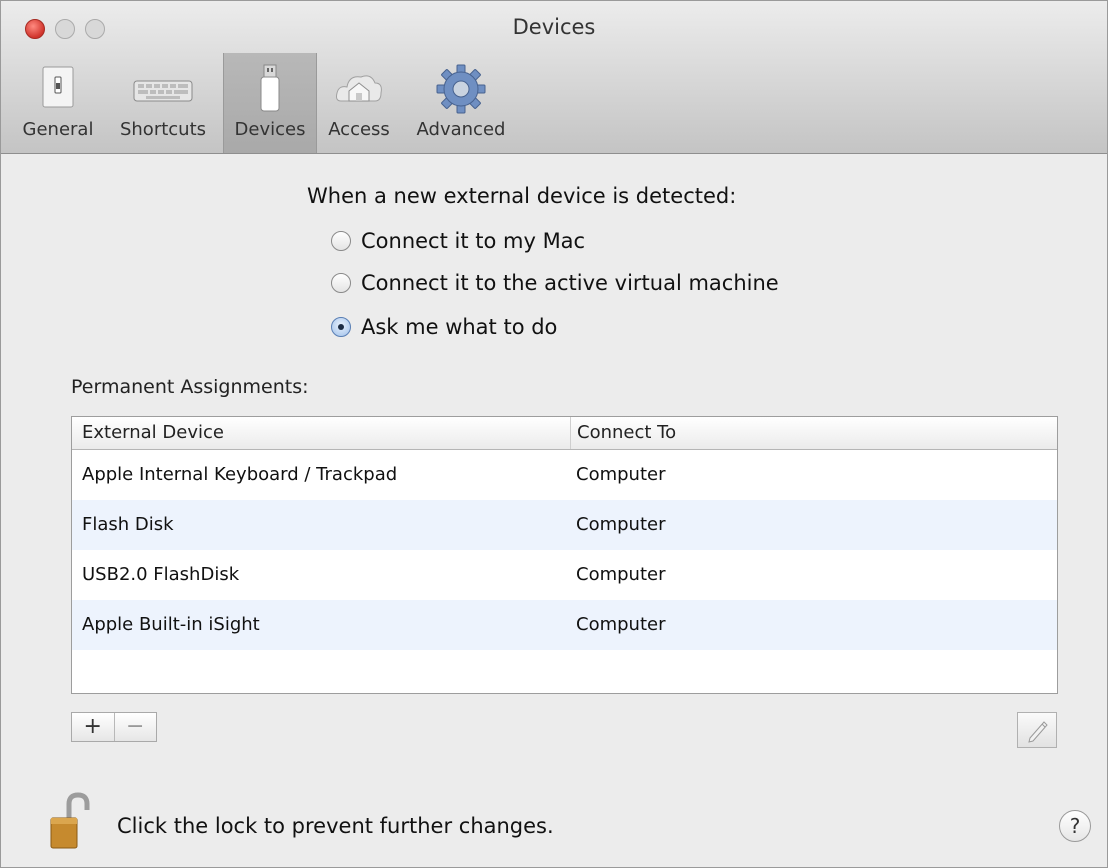 Image resolution: width=1108 pixels, height=868 pixels. What do you see at coordinates (359, 89) in the screenshot?
I see `house-cloud-icon` at bounding box center [359, 89].